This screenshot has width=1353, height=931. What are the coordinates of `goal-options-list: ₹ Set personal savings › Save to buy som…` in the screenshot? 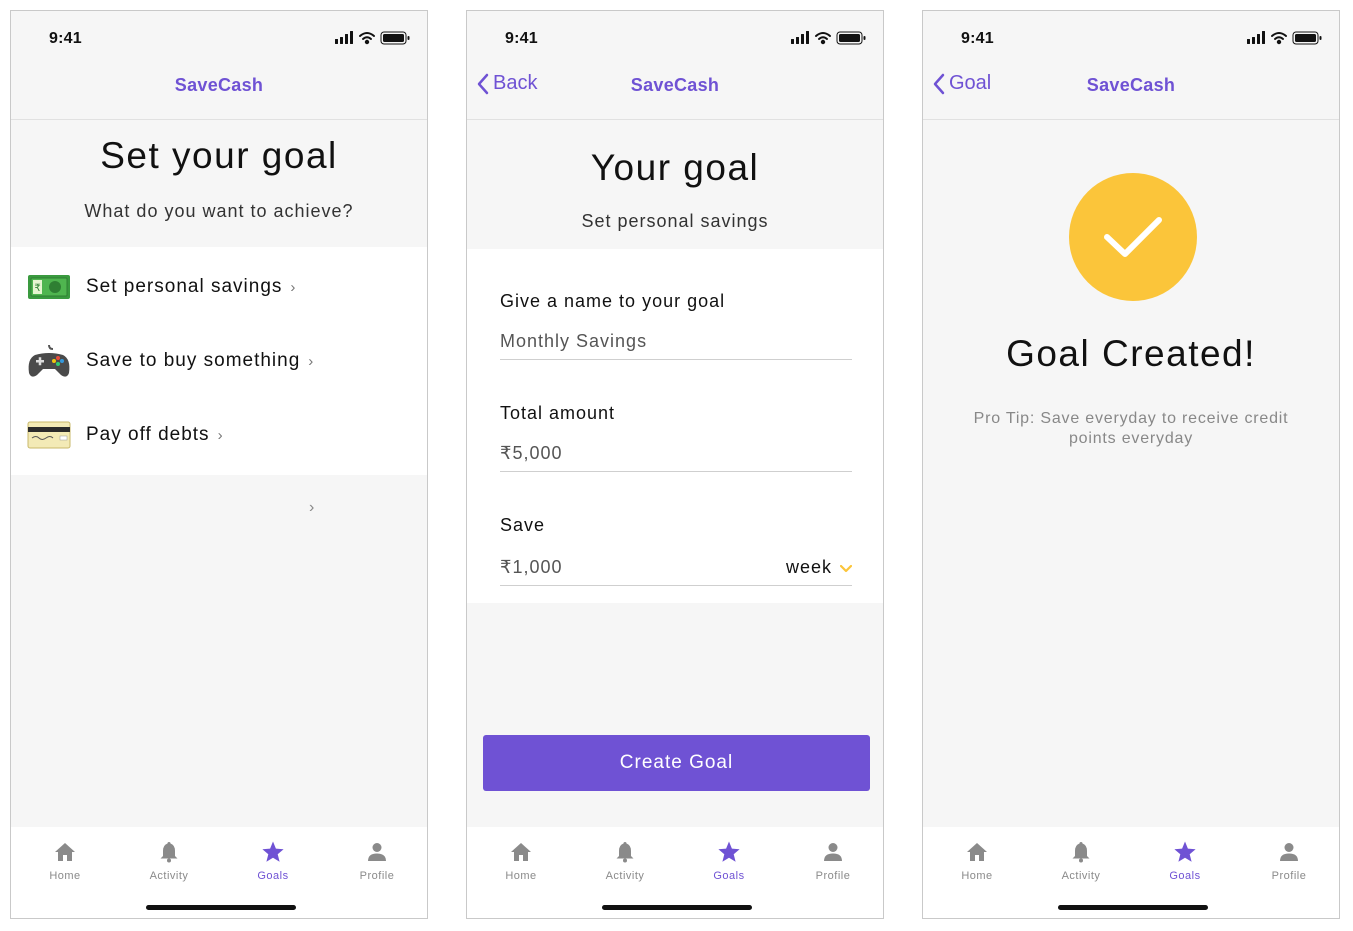 It's located at (219, 361).